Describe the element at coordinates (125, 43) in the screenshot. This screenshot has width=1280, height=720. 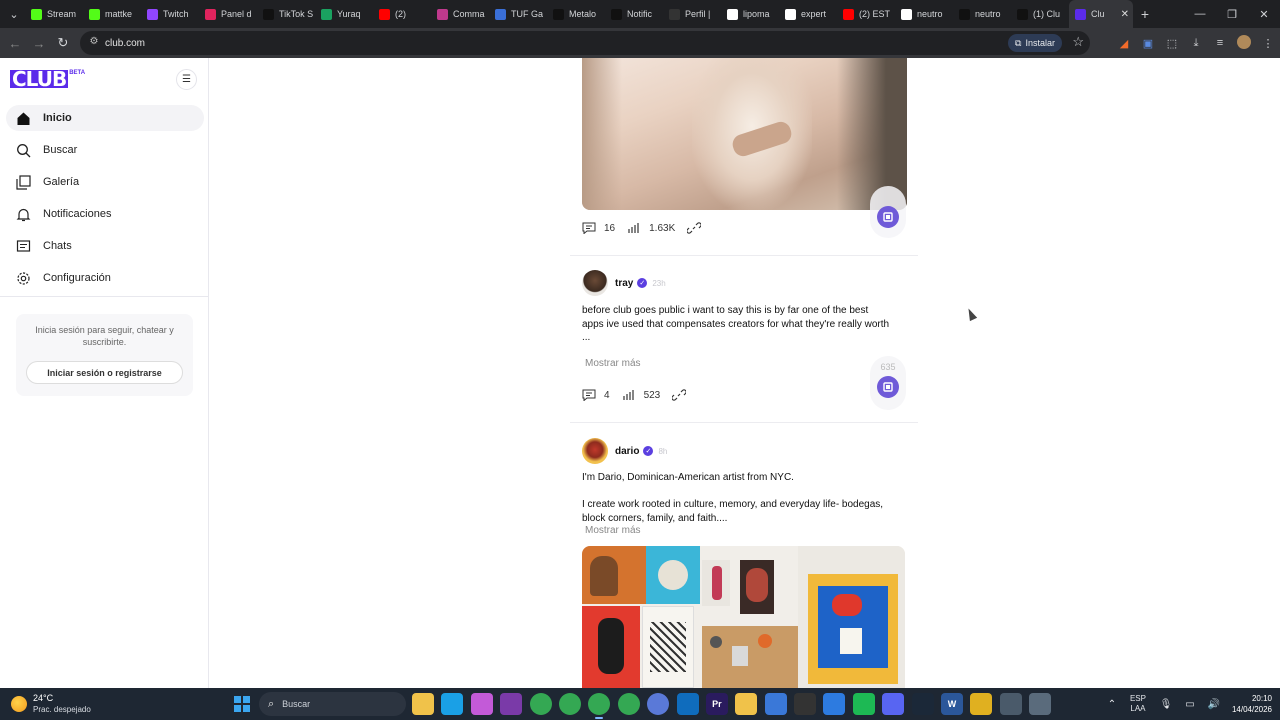
I see `url-text: club.com` at that location.